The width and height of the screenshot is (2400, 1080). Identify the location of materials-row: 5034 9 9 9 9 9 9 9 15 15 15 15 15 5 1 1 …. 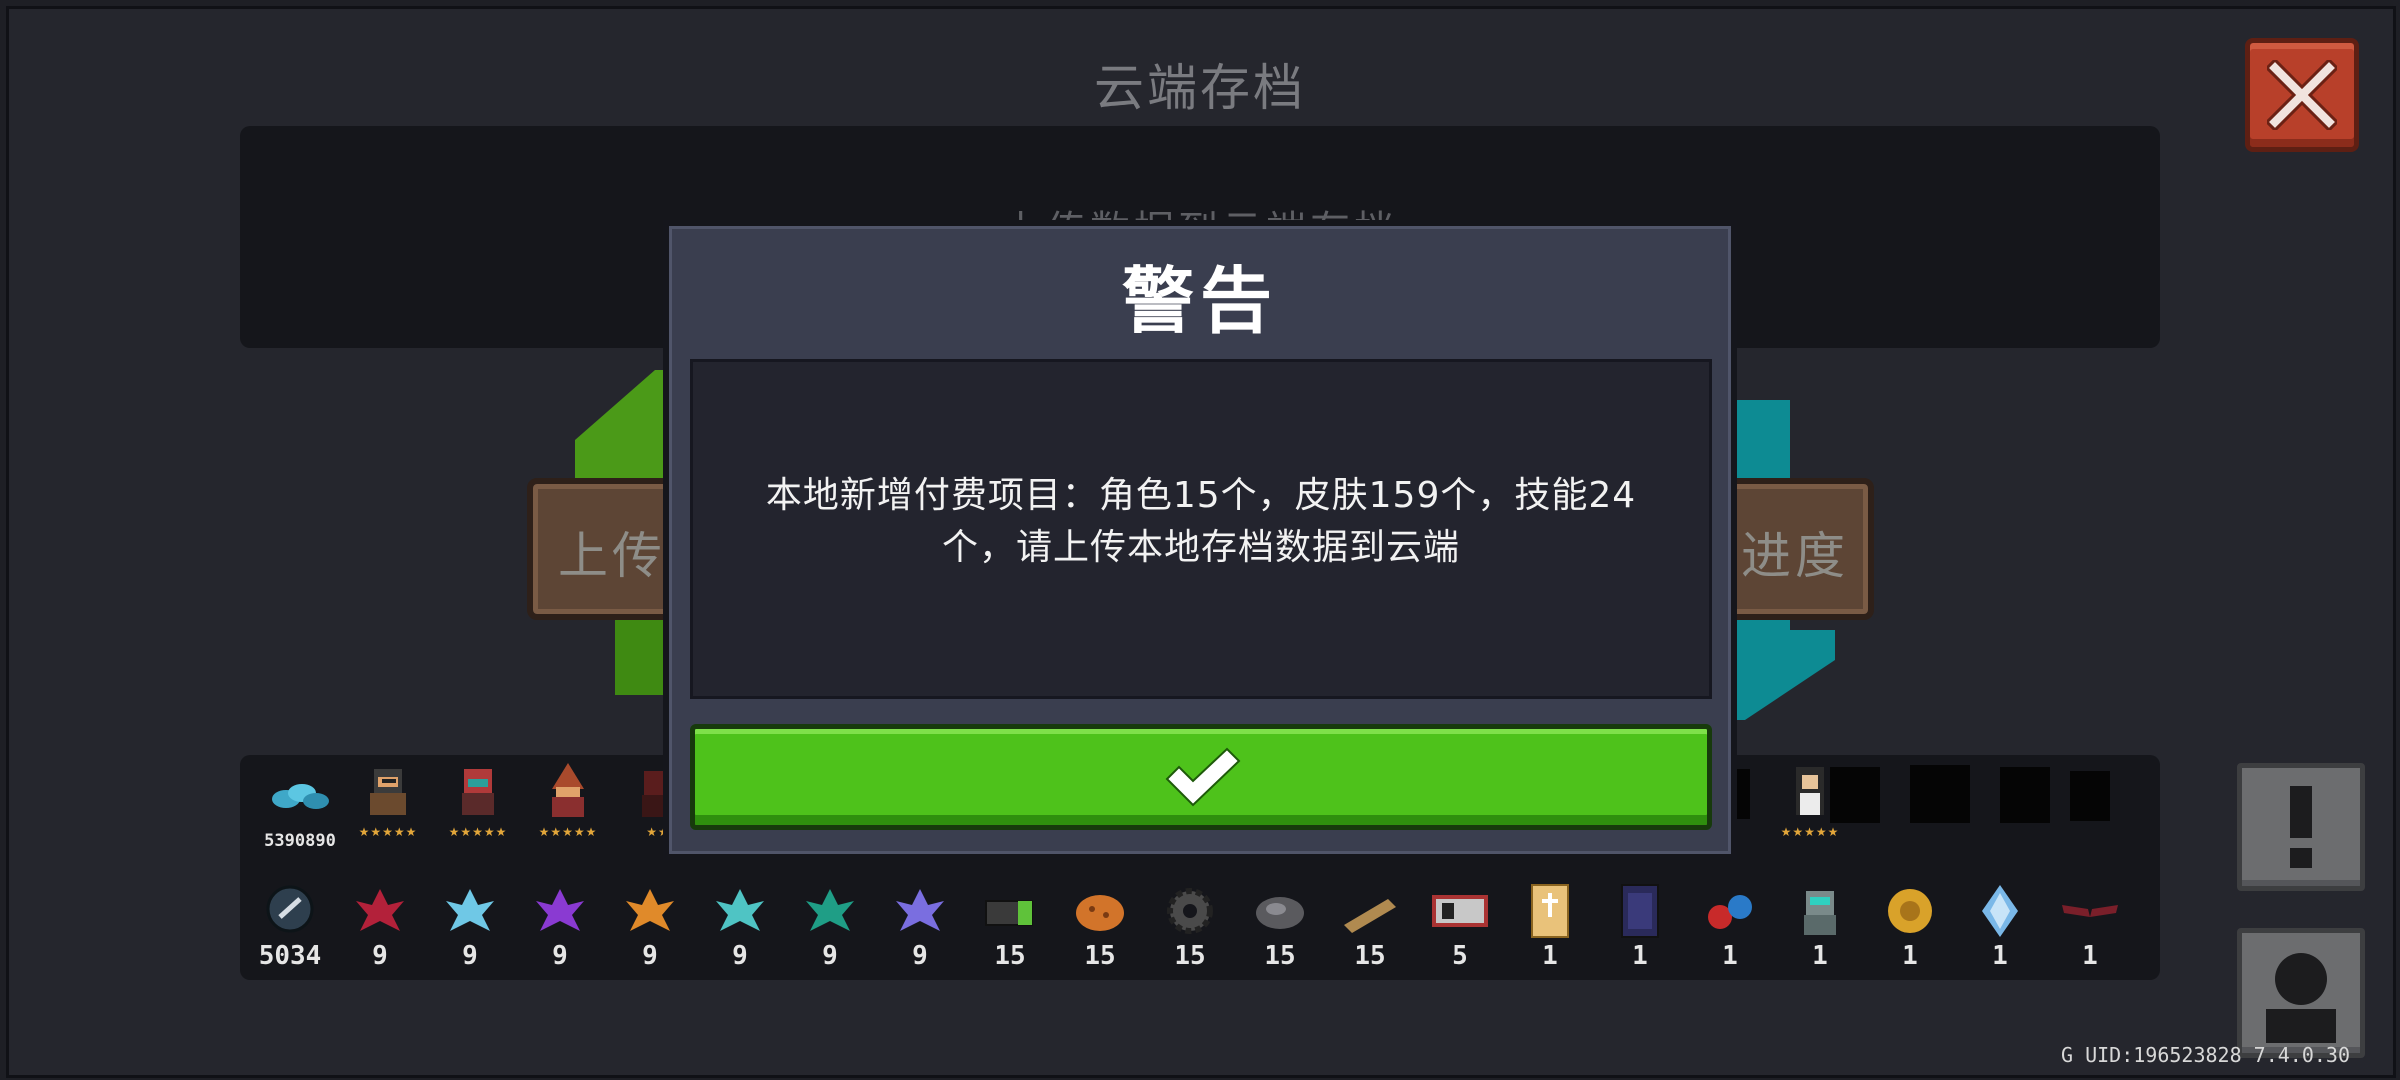
(1200, 925).